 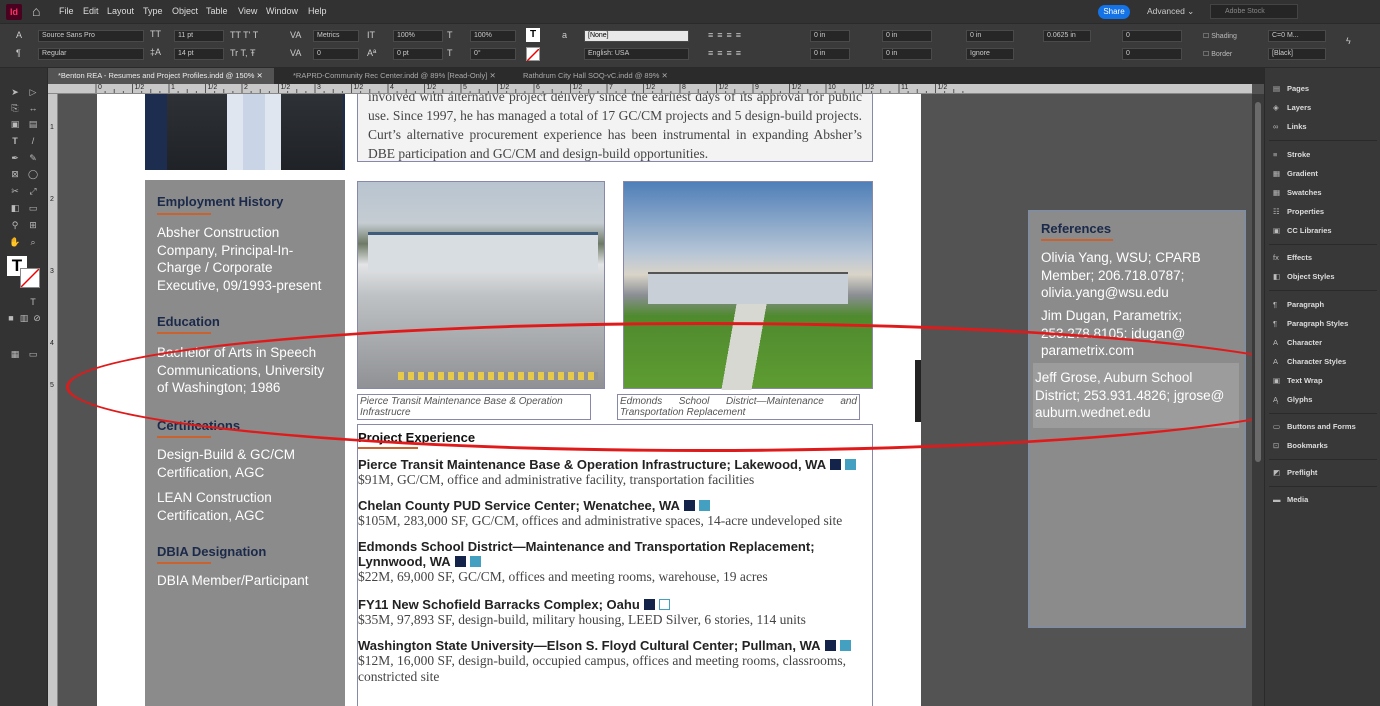 What do you see at coordinates (1298, 211) in the screenshot?
I see `panel-properties: ☷ Properties` at bounding box center [1298, 211].